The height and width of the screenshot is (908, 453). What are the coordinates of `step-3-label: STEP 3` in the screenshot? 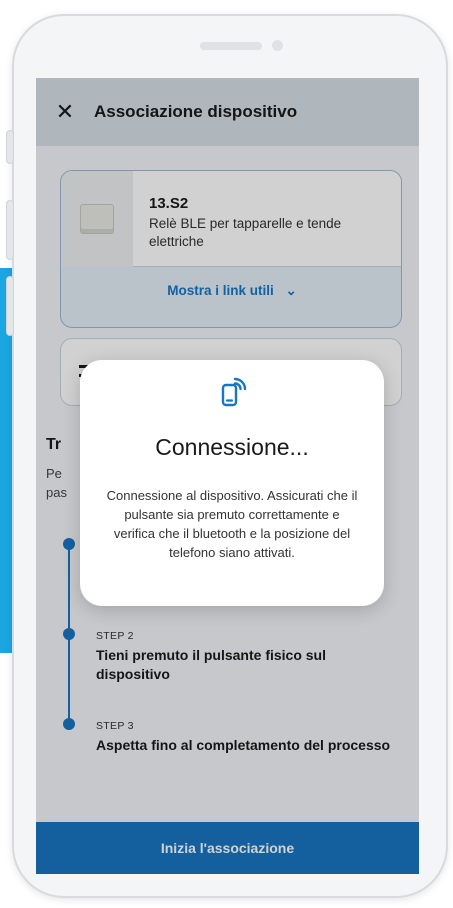 It's located at (115, 726).